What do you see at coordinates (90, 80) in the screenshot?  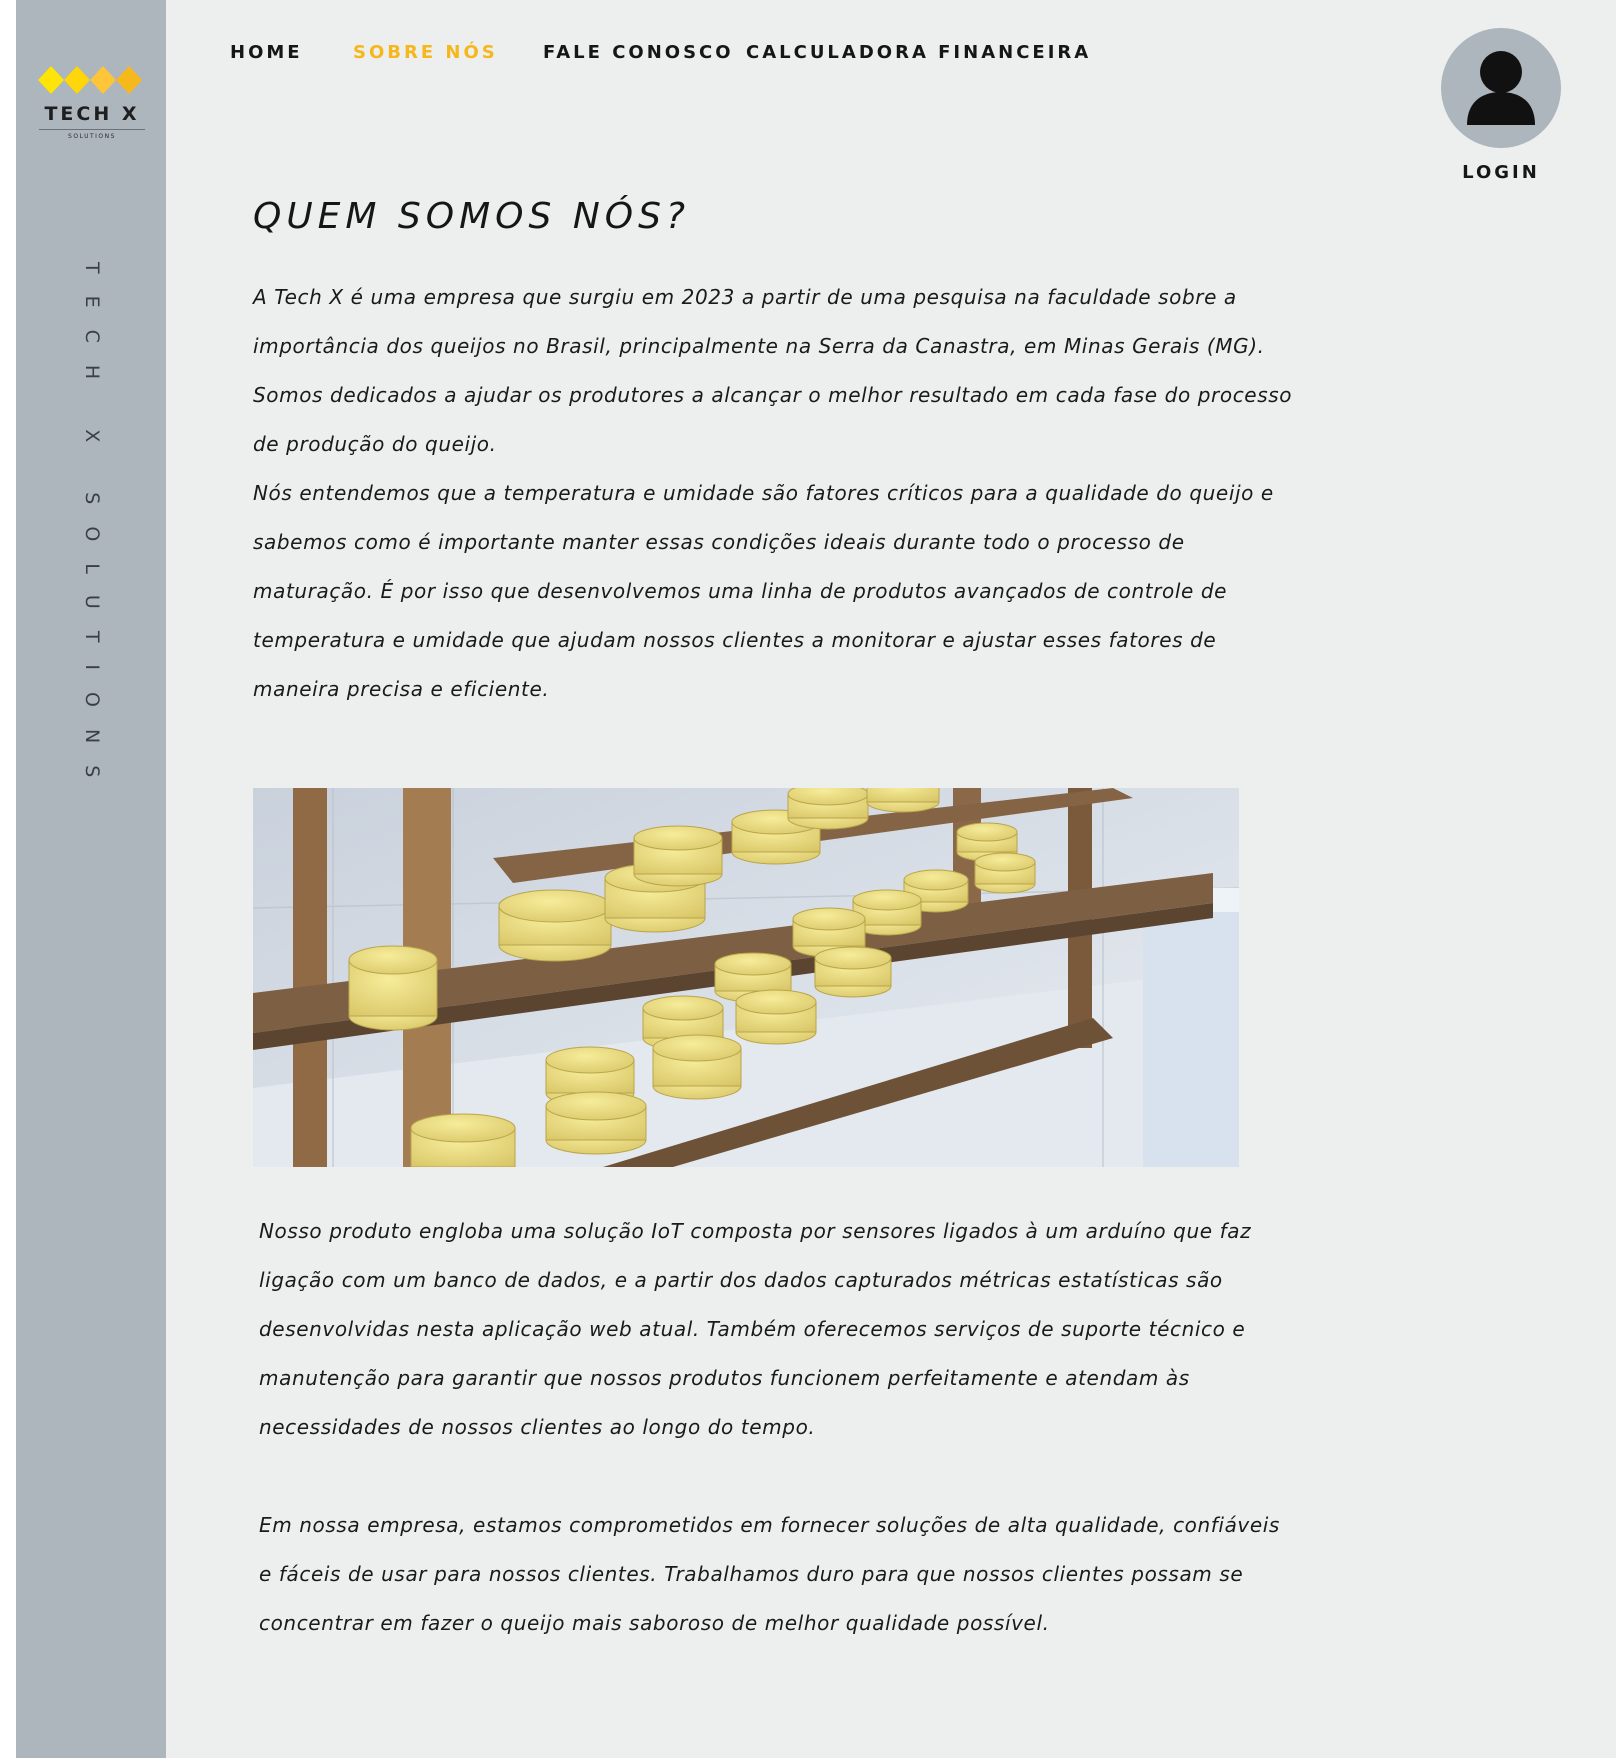 I see `logo-diamonds-icon` at bounding box center [90, 80].